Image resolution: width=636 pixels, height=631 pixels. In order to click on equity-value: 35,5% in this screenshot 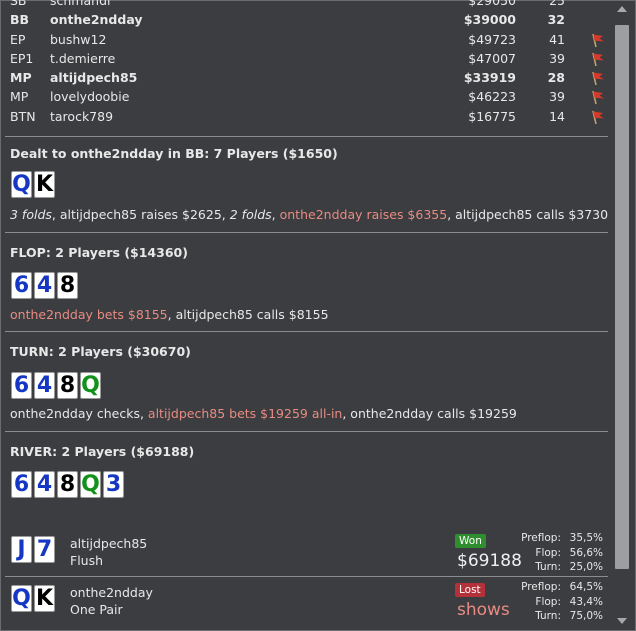, I will do `click(586, 538)`.